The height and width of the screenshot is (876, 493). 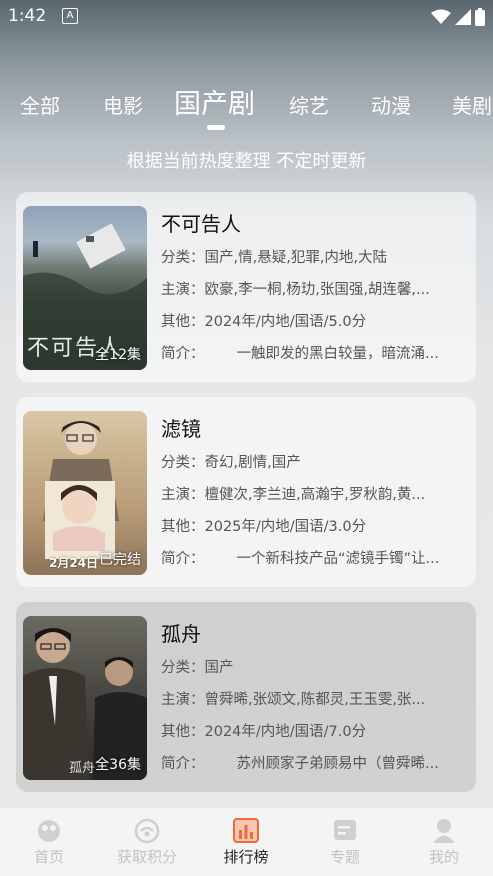 What do you see at coordinates (216, 127) in the screenshot?
I see `active-tab-indicator` at bounding box center [216, 127].